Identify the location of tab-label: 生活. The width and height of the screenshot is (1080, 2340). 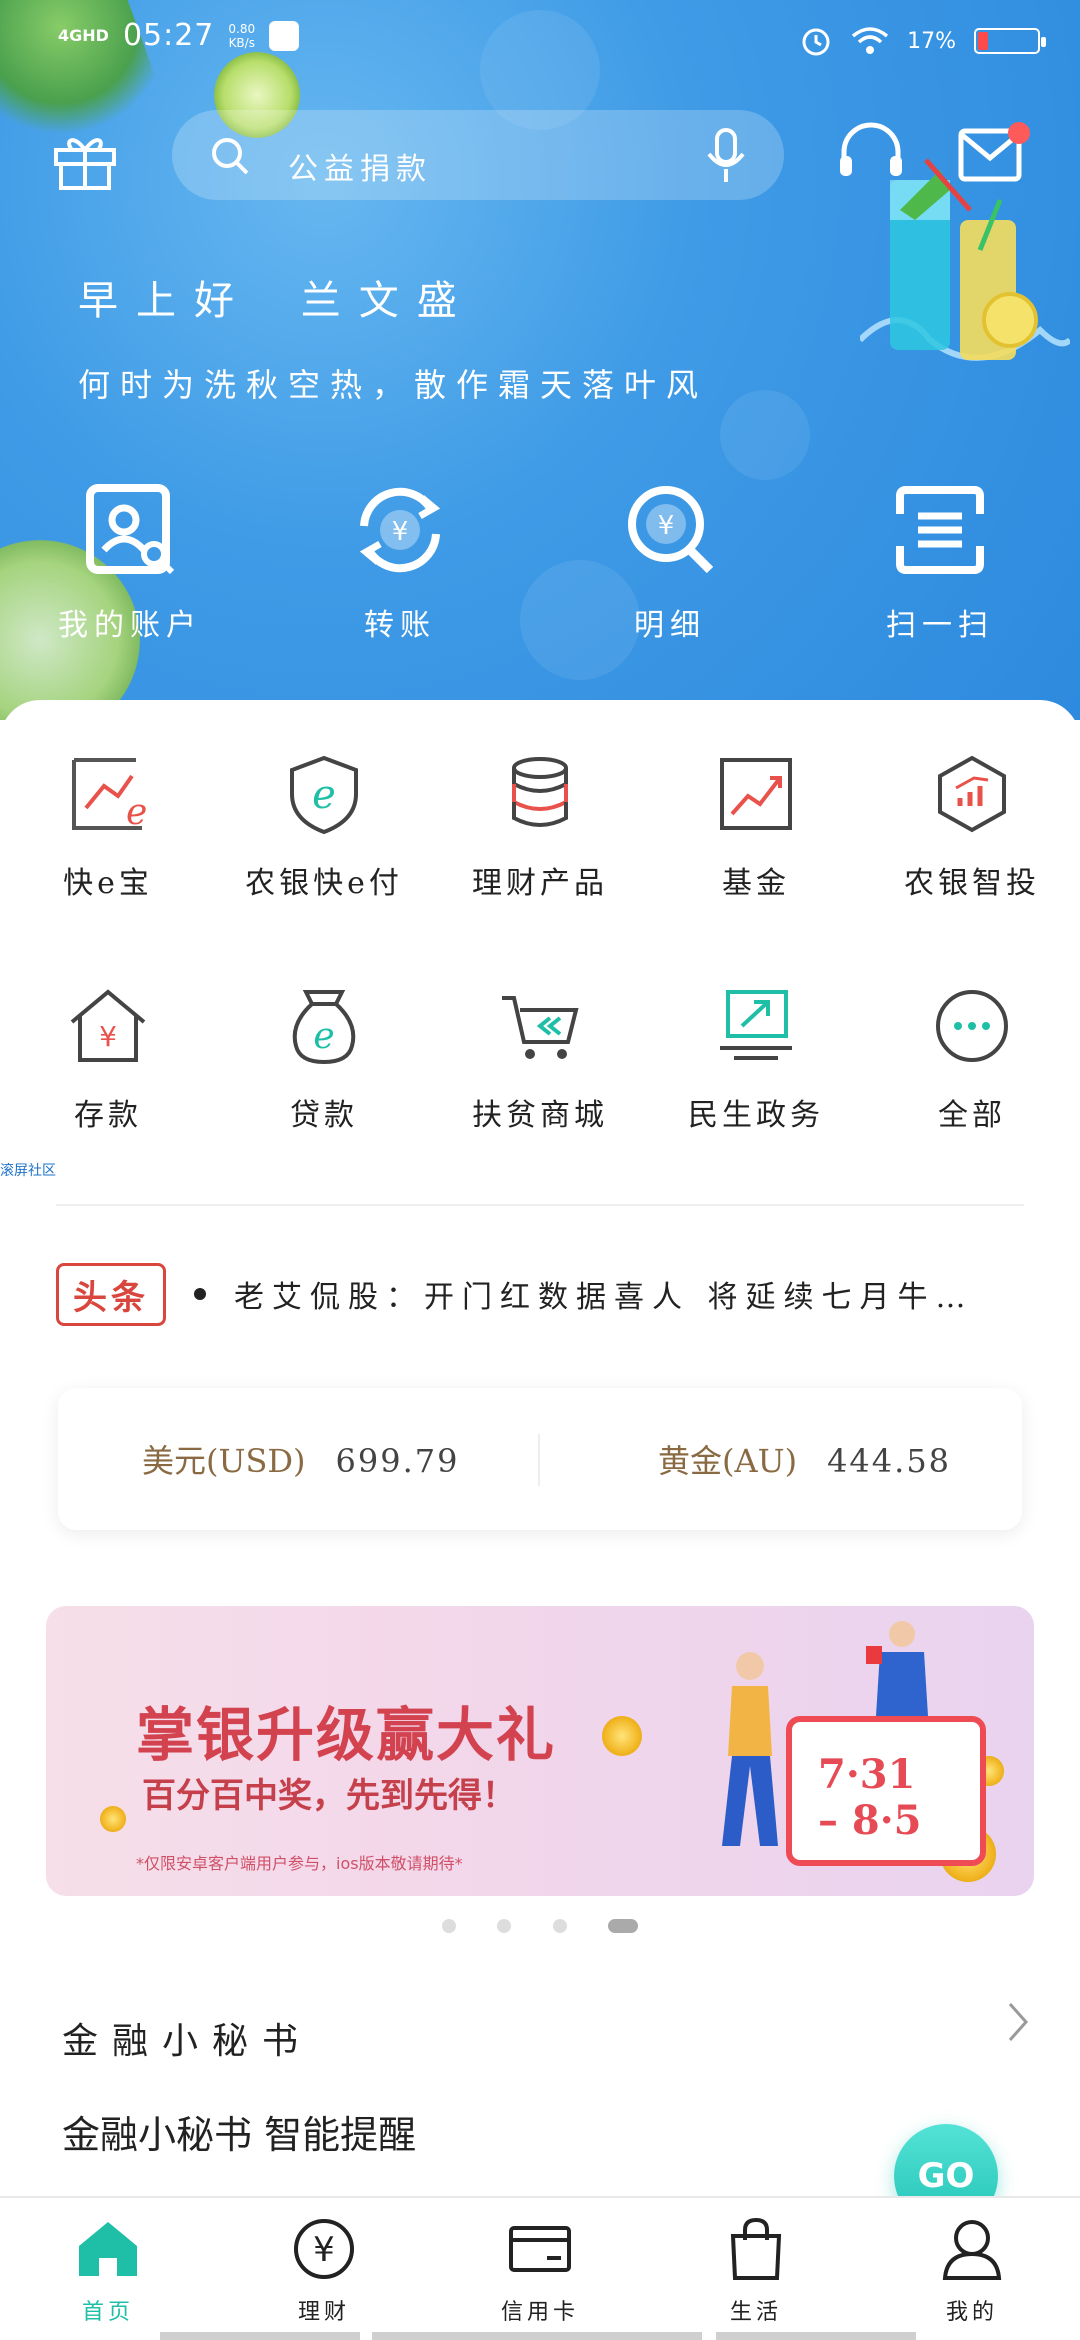
(755, 2312).